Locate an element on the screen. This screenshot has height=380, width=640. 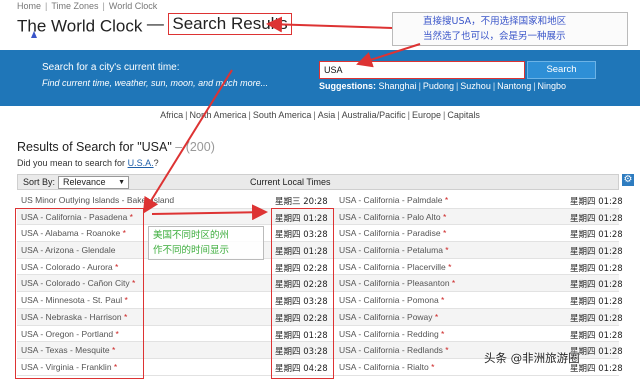
breadcrumb-time-zones: Time Zones is located at coordinates (74, 6).